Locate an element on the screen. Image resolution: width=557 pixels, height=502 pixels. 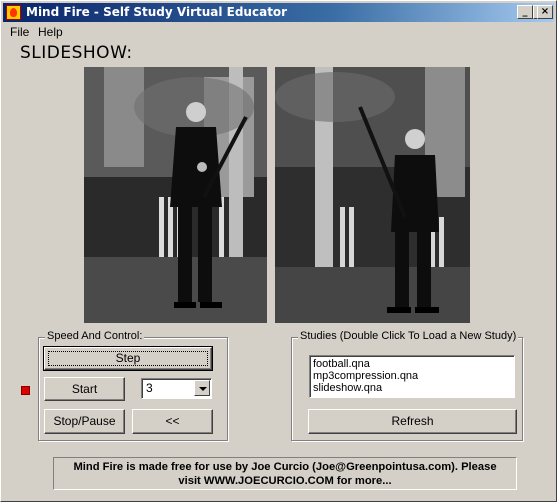
focus-rect is located at coordinates (128, 358).